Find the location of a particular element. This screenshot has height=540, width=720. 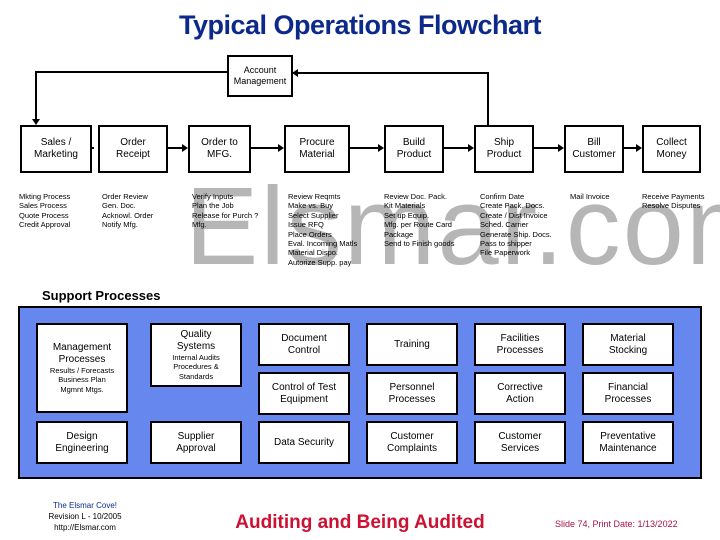

page-title: Typical Operations Flowchart is located at coordinates (360, 25).